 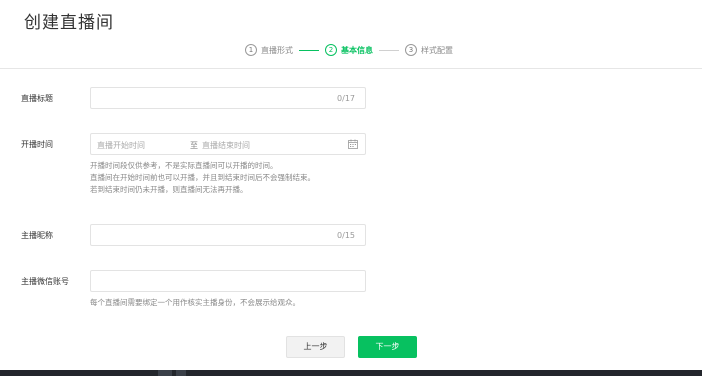 What do you see at coordinates (228, 98) in the screenshot?
I see `live-title-input: 0/17` at bounding box center [228, 98].